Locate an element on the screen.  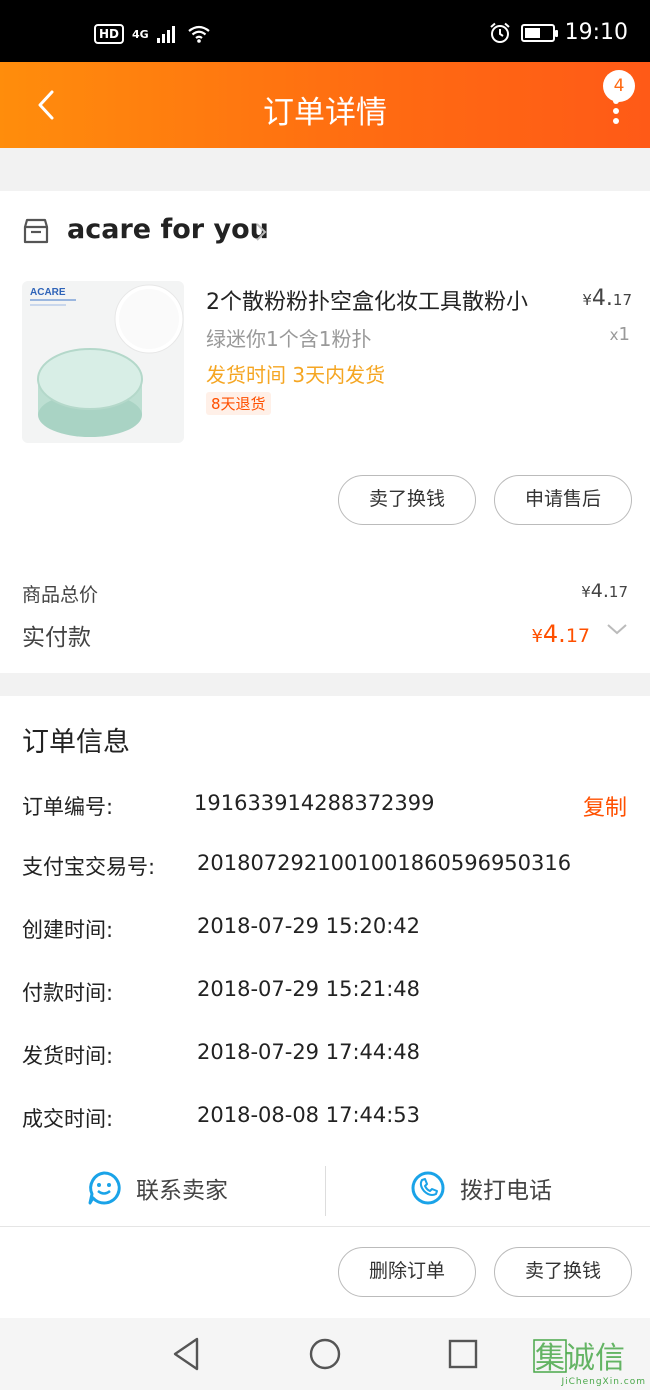
wifi-icon is located at coordinates (199, 34).